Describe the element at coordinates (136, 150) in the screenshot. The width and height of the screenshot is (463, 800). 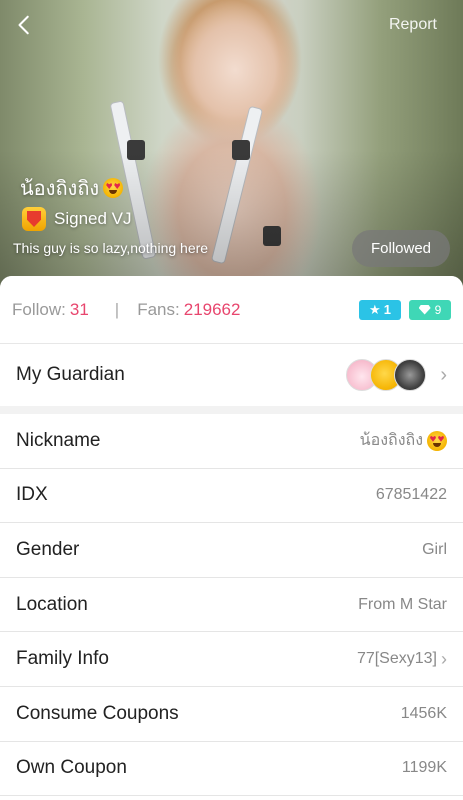
I see `cover-buckle-left` at that location.